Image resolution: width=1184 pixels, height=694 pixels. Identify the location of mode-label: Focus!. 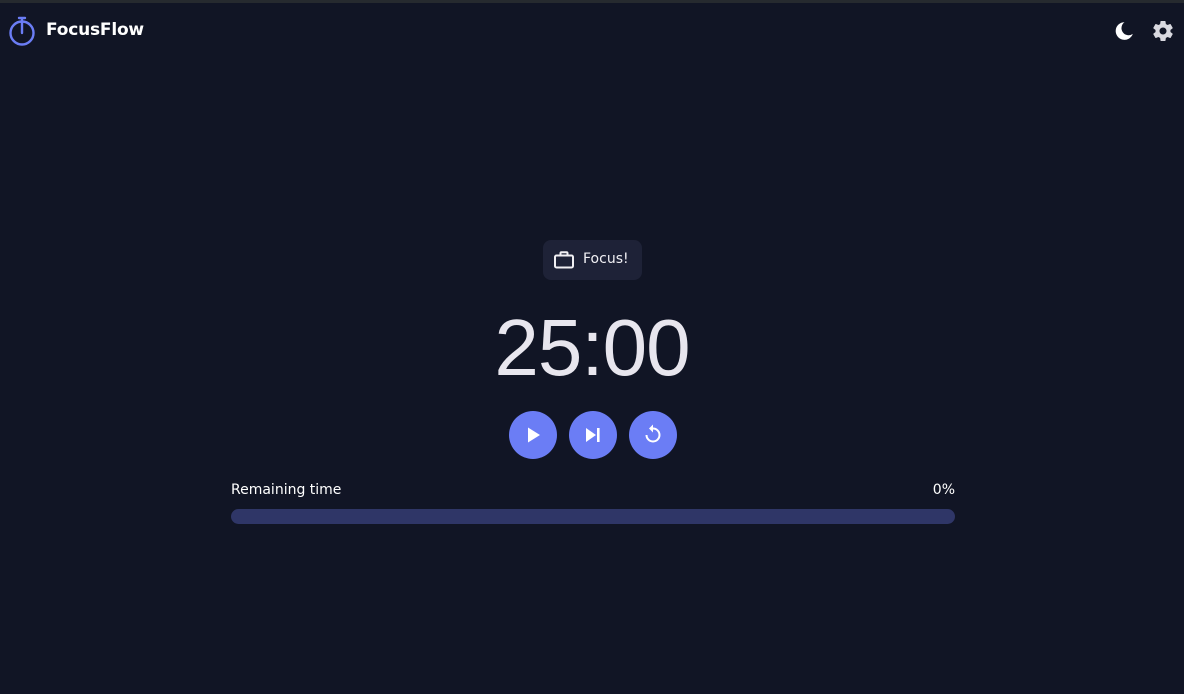
(606, 259).